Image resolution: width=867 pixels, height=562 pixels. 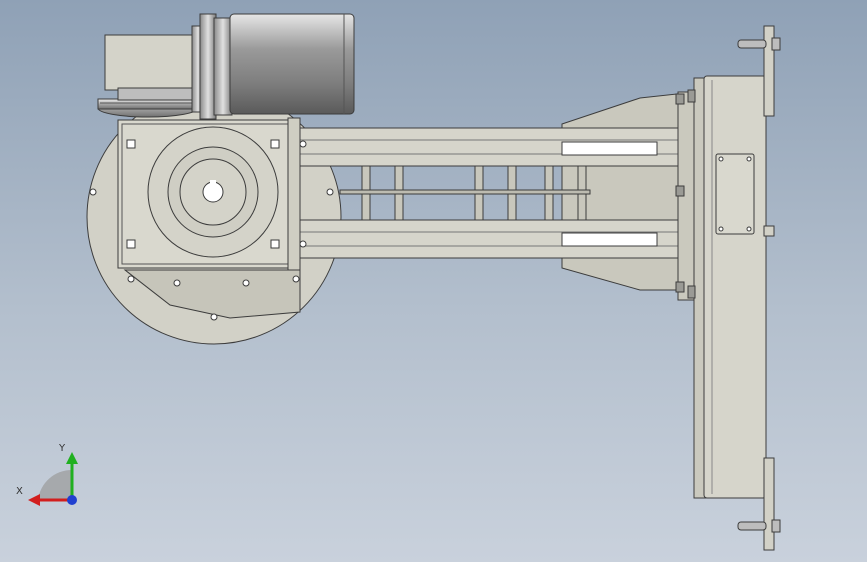 I want to click on x-axis-label: X, so click(x=19, y=491).